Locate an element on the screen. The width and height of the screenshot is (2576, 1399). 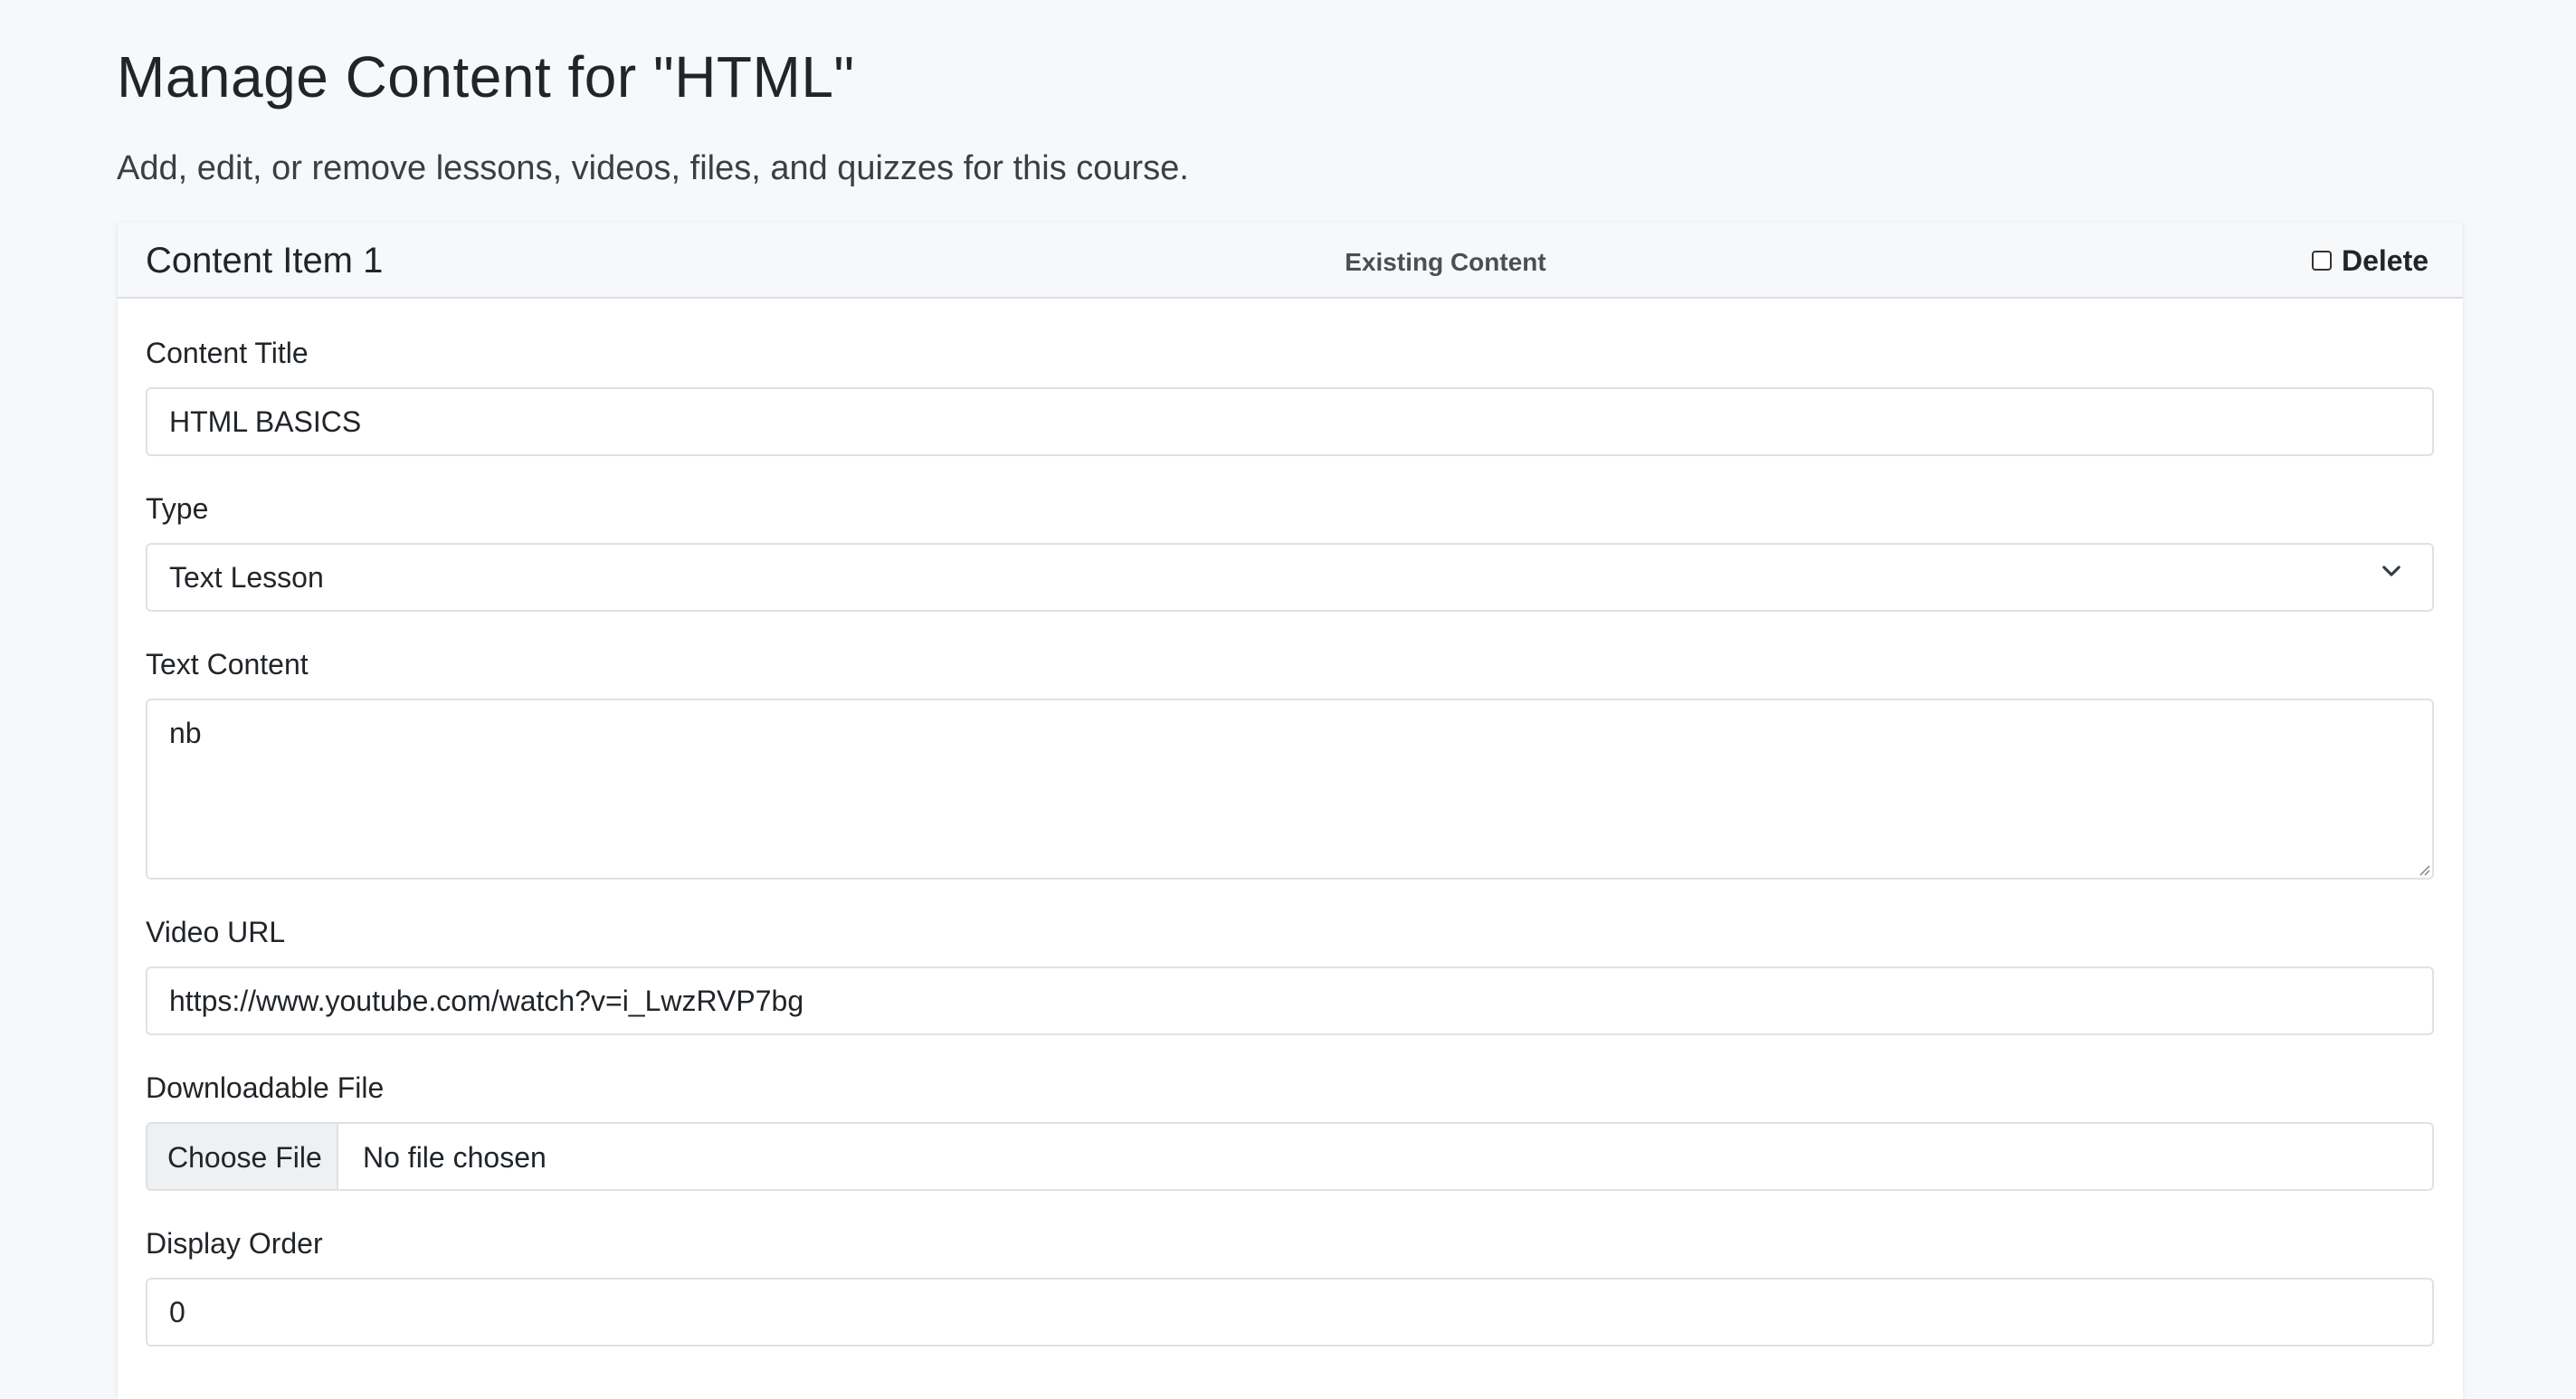
file-status-text: No file chosen is located at coordinates (455, 1157).